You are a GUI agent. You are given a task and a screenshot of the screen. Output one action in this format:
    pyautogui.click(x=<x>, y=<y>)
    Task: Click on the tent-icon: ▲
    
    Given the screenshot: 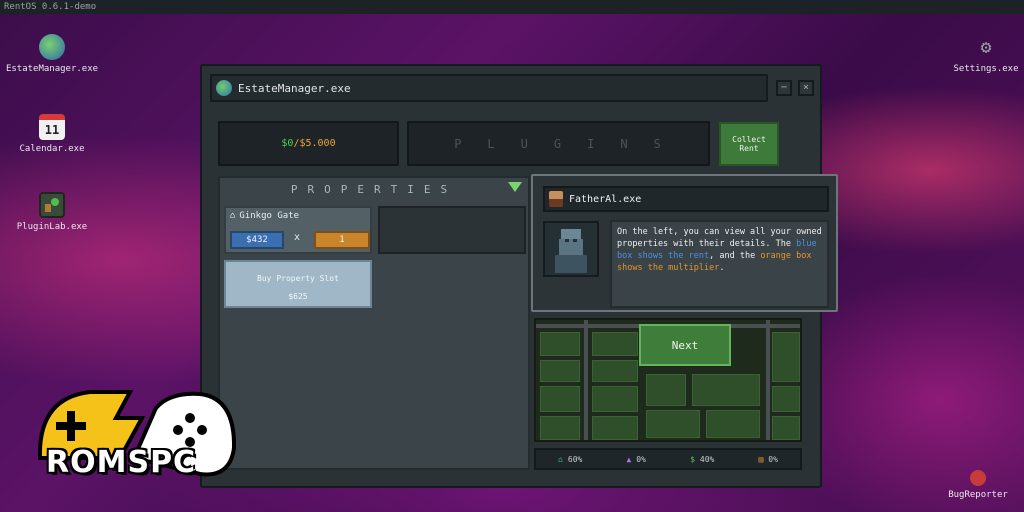 What is the action you would take?
    pyautogui.click(x=629, y=459)
    